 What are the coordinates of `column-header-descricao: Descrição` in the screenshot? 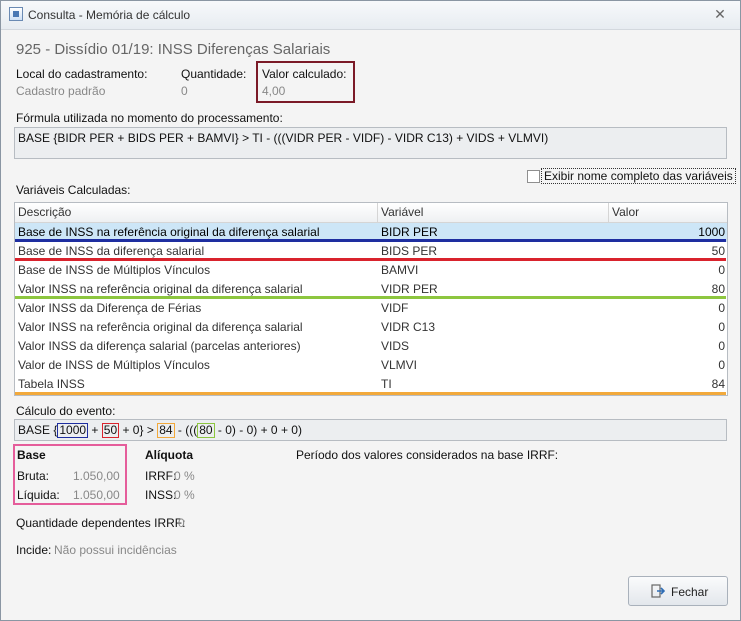 It's located at (196, 212).